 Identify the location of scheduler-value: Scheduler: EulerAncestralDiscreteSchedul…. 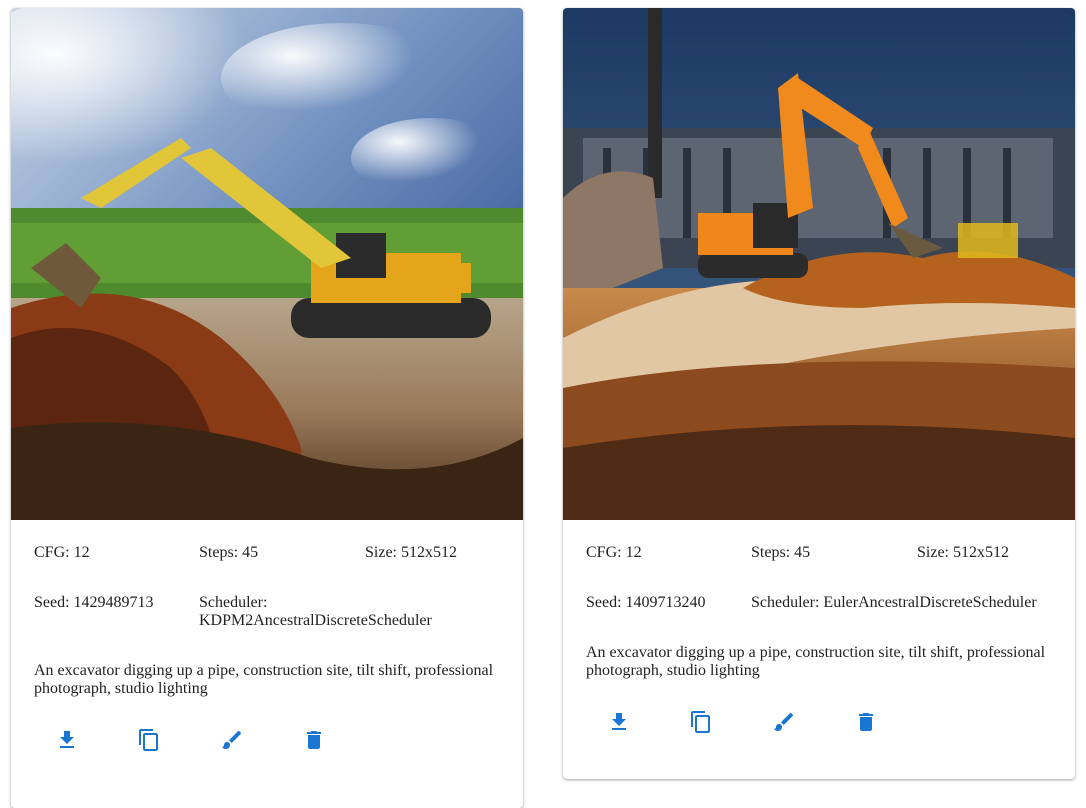
(894, 602).